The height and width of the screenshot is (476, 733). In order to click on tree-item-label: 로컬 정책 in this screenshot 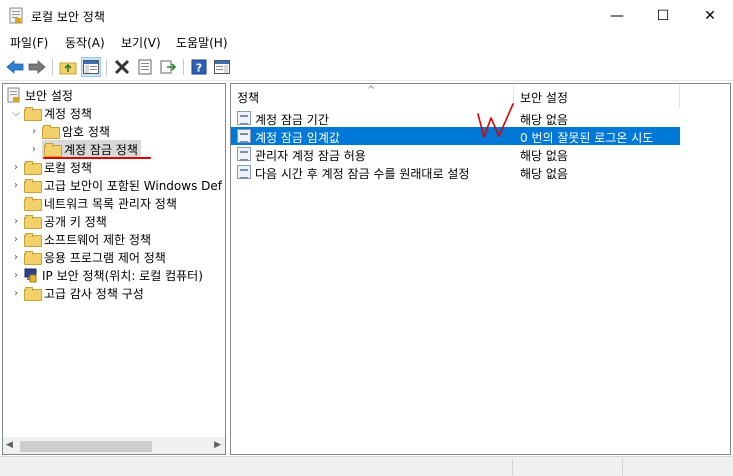, I will do `click(68, 167)`.